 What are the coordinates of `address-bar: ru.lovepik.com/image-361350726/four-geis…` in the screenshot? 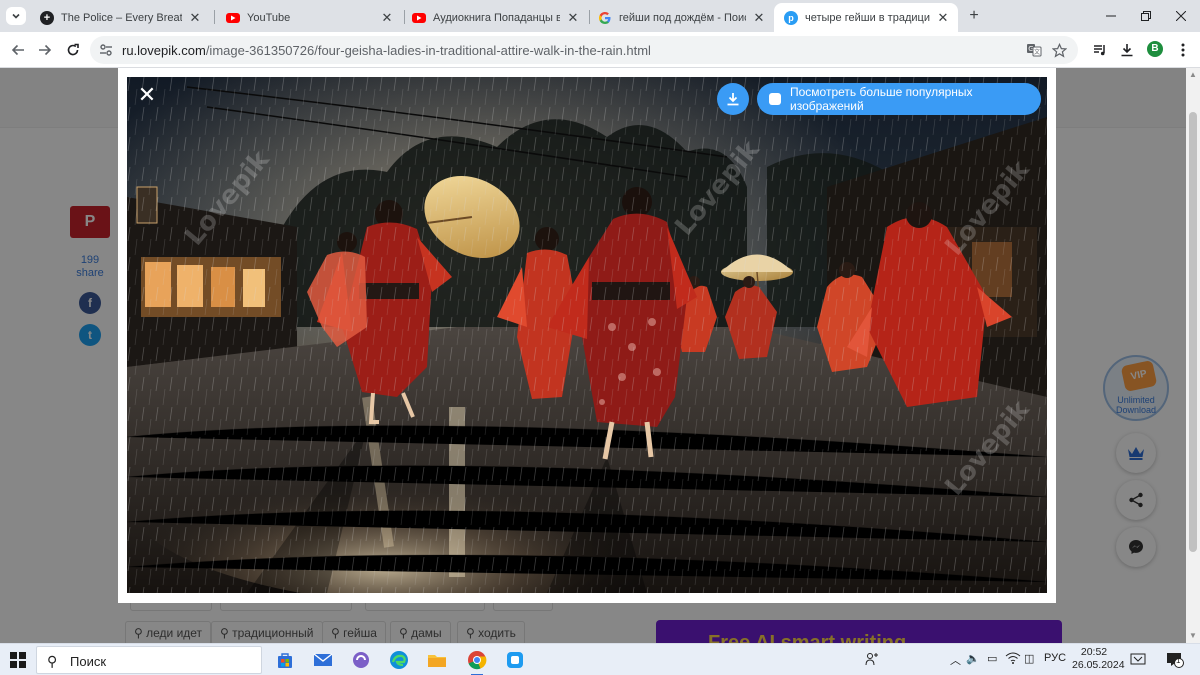 It's located at (584, 50).